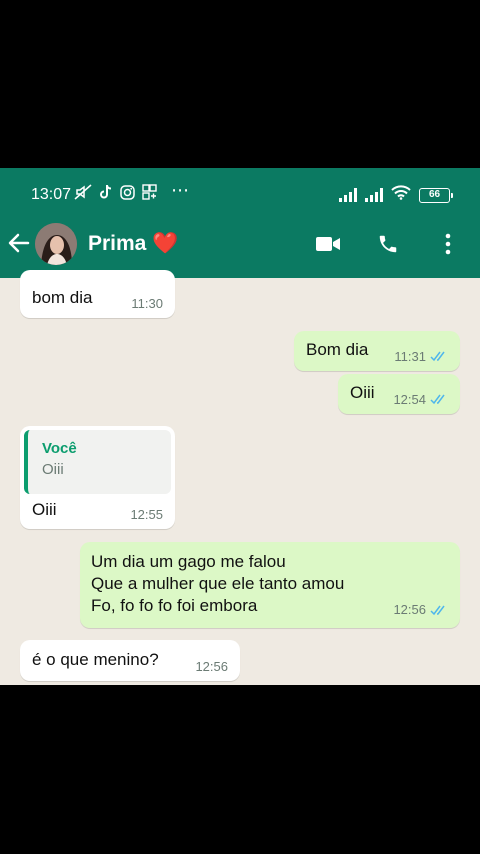 The image size is (480, 854). What do you see at coordinates (56, 244) in the screenshot?
I see `contact-avatar` at bounding box center [56, 244].